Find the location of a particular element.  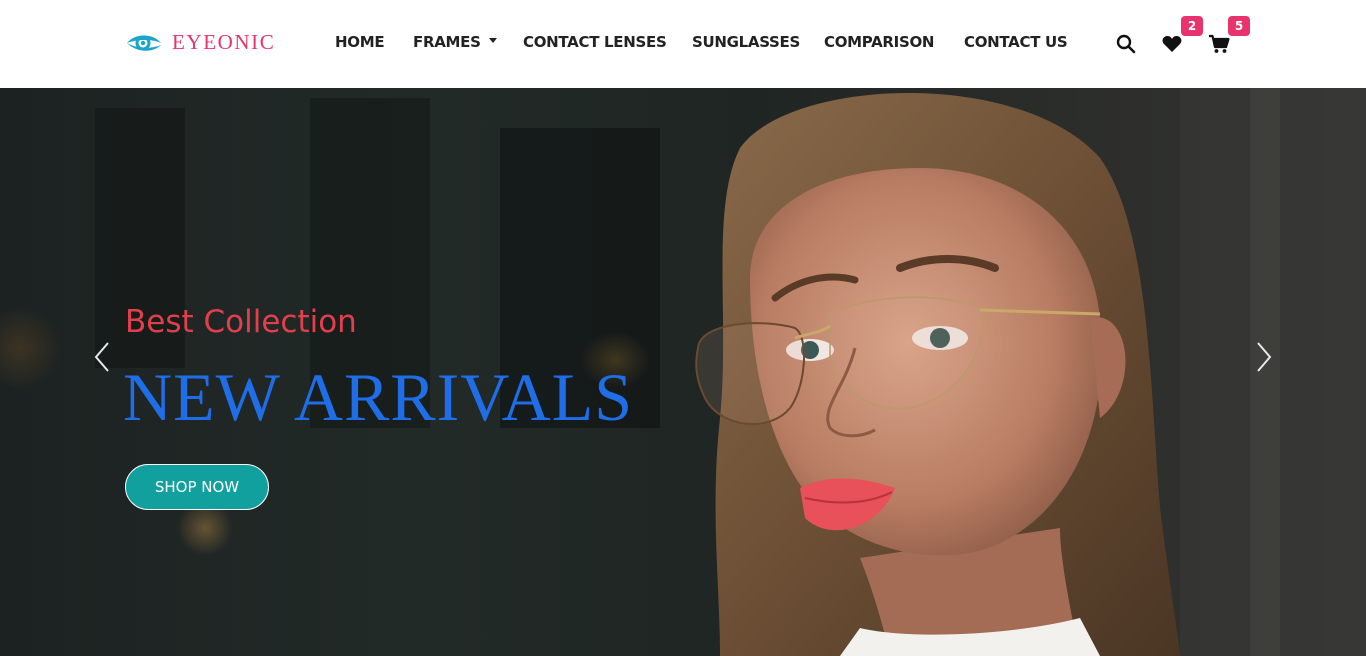

chevron-right-icon is located at coordinates (1264, 357).